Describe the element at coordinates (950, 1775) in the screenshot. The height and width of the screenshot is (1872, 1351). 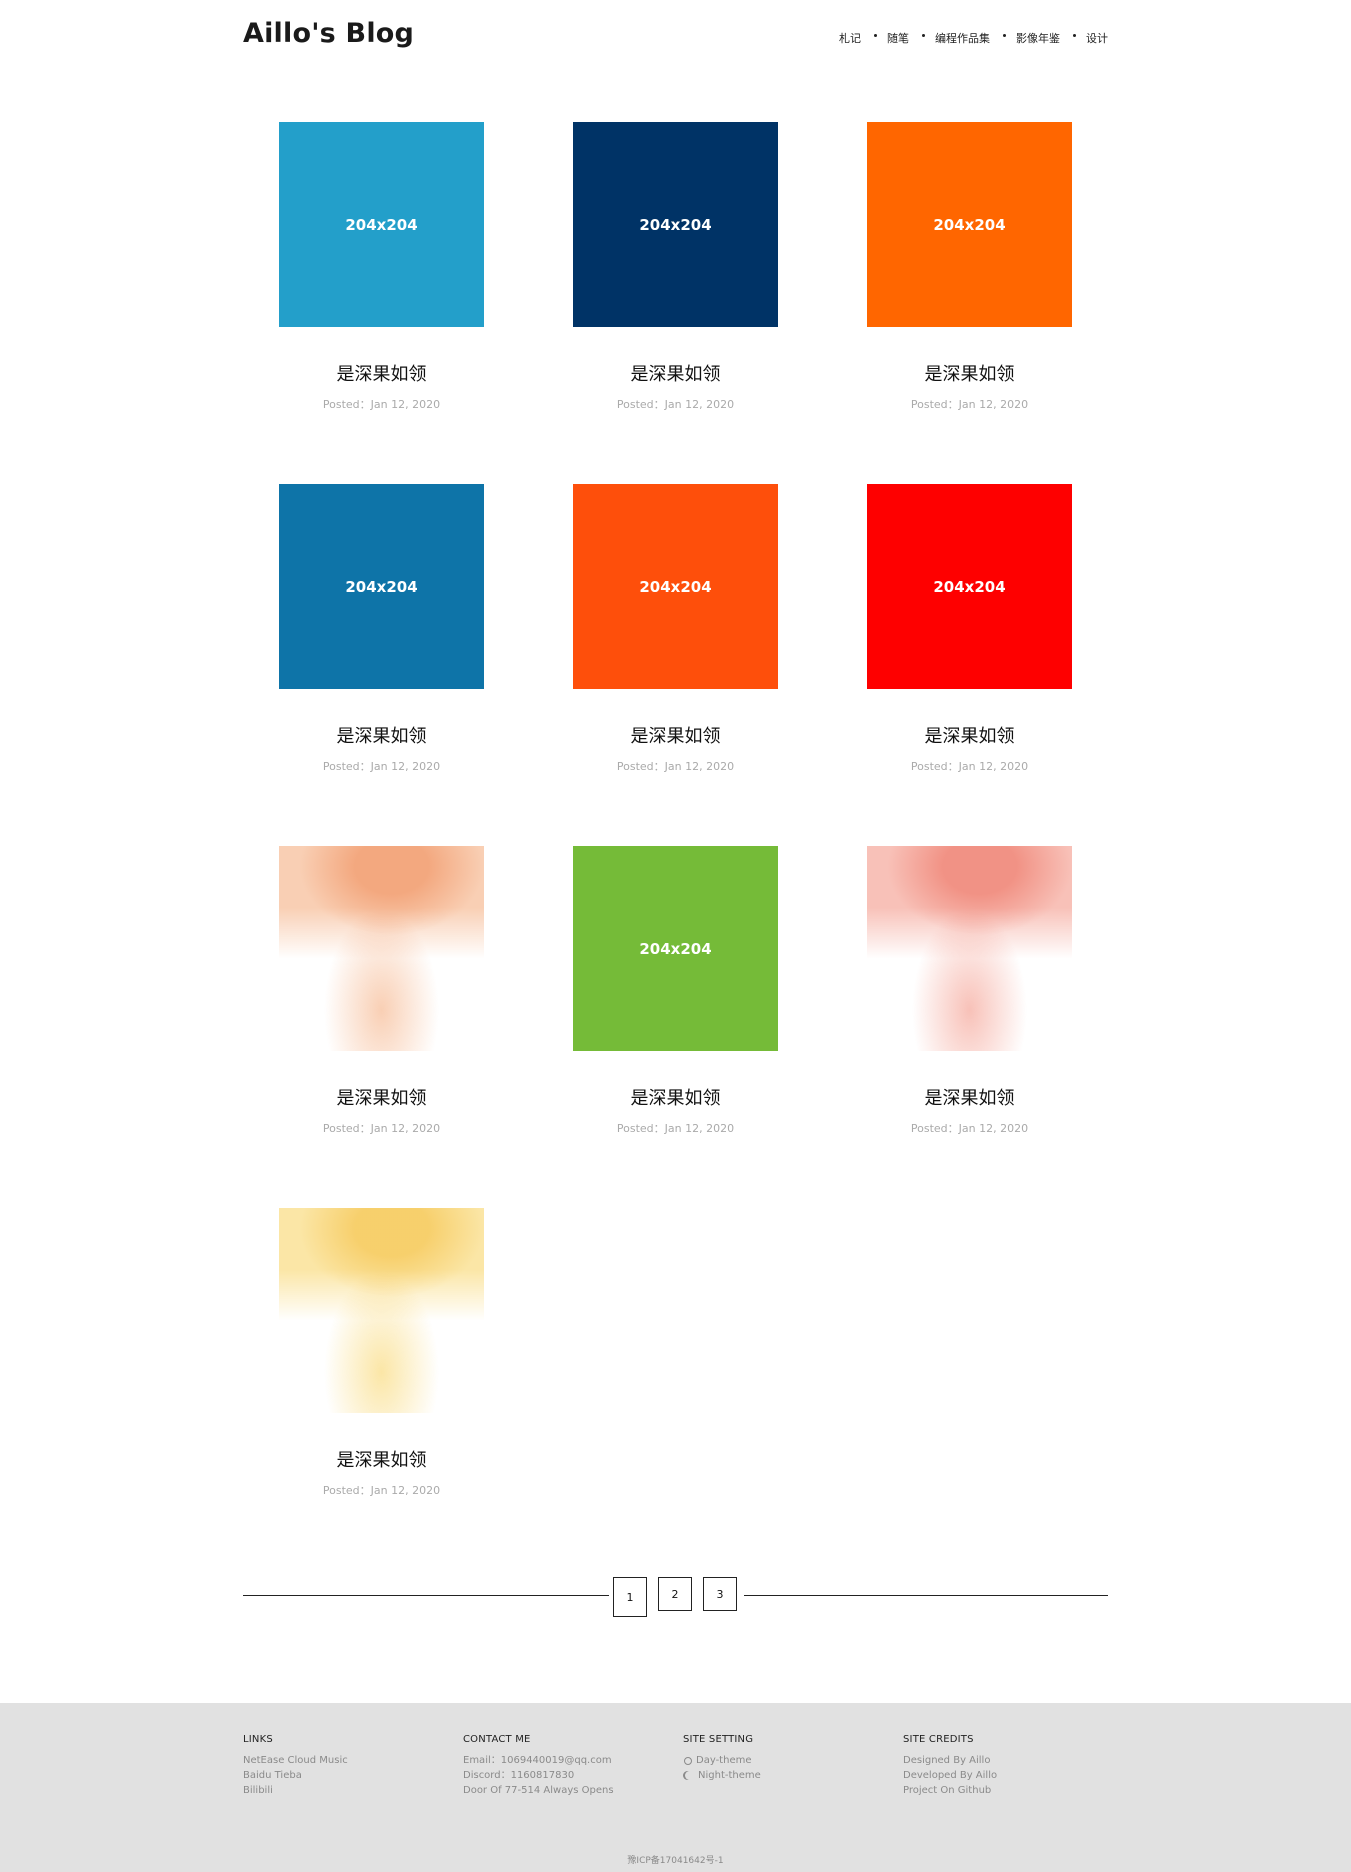
I see `credit-developed-by: Developed By Aillo` at that location.